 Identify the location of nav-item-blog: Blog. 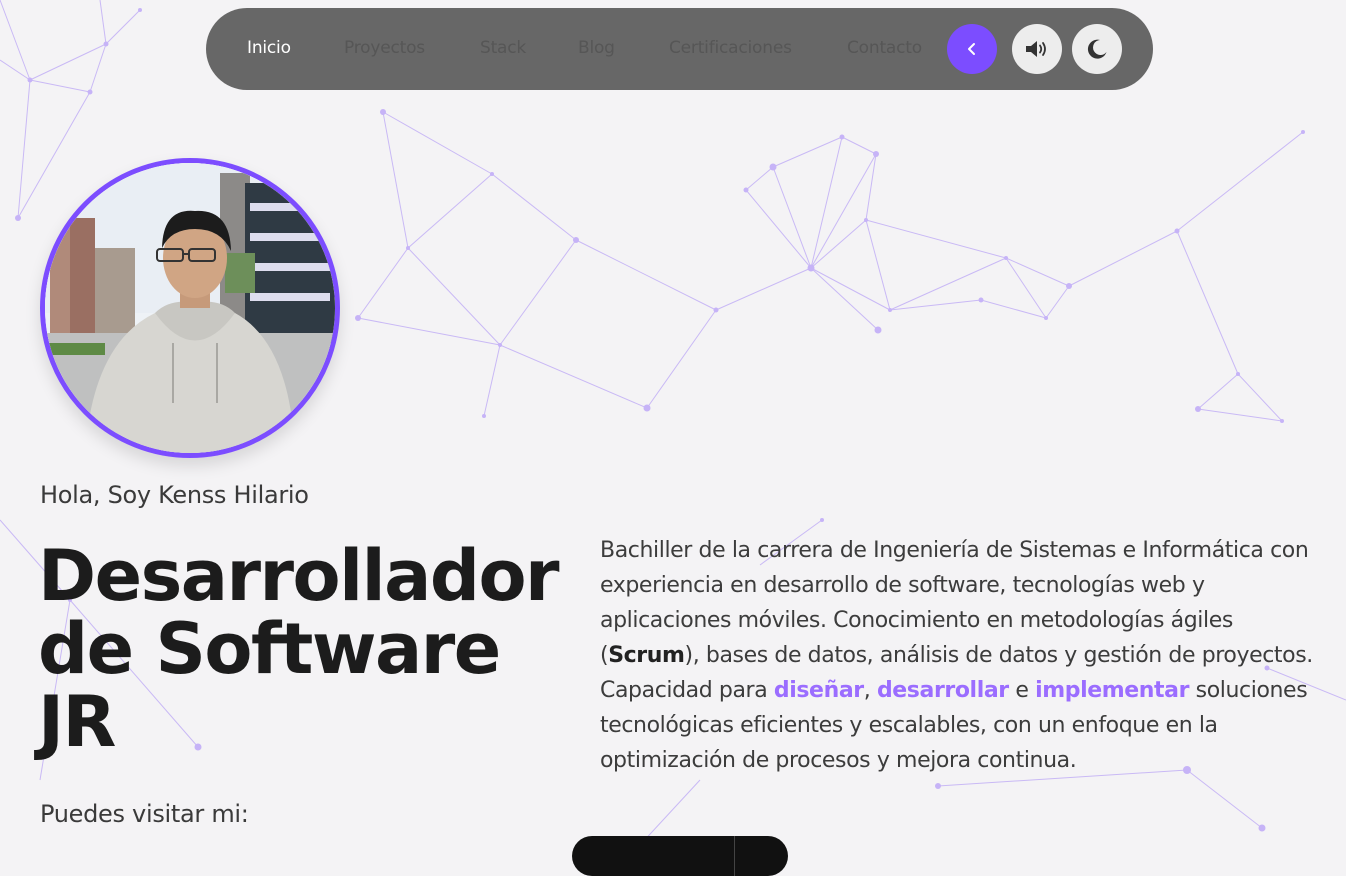
(596, 48).